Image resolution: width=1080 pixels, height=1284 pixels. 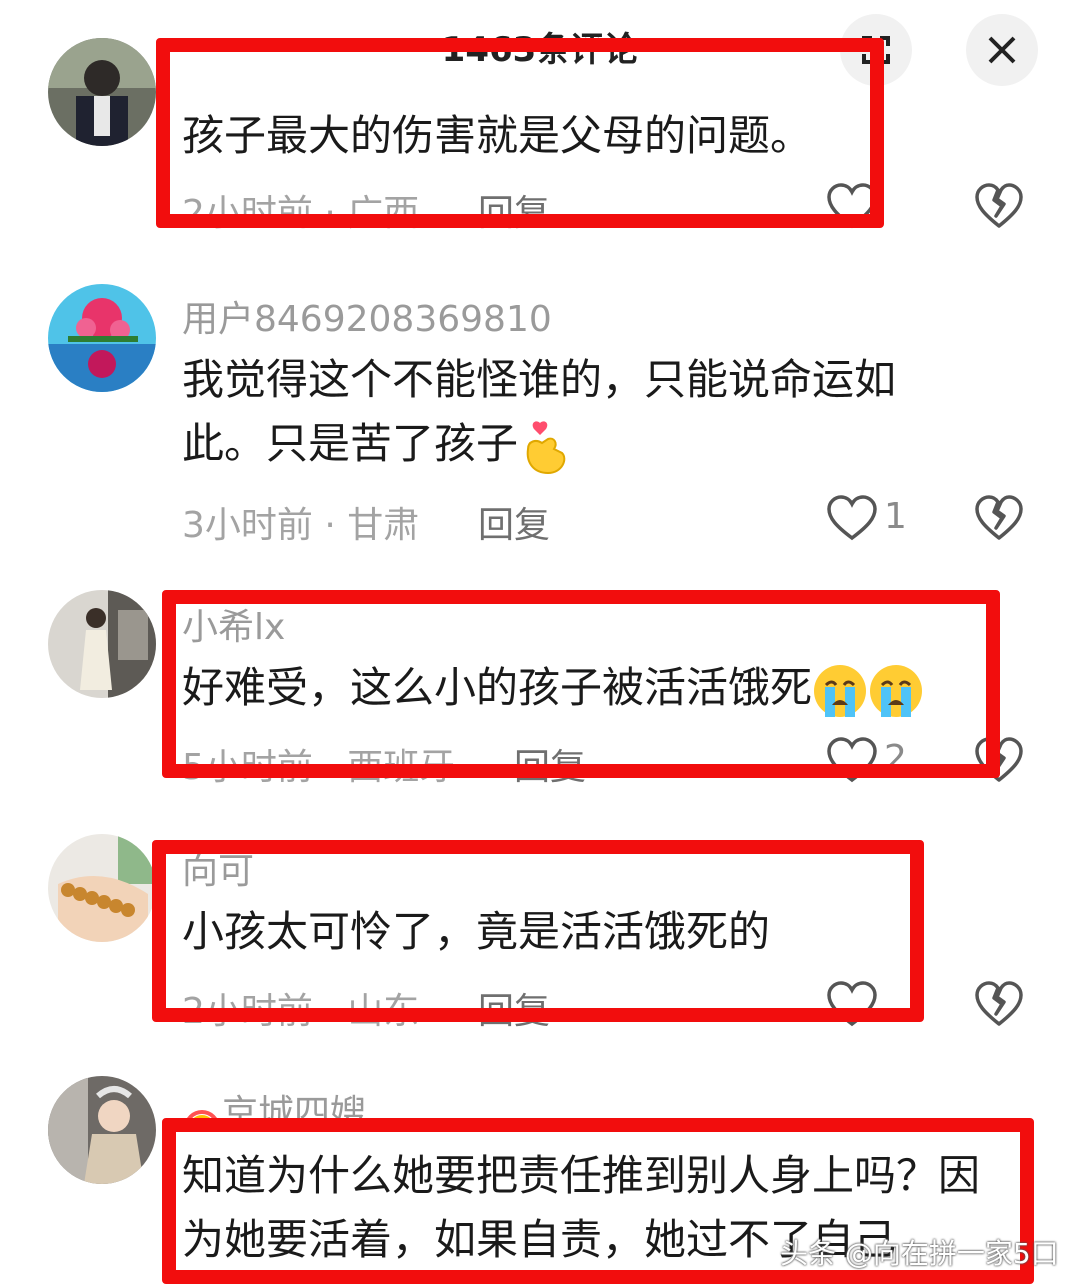 I want to click on close-button, so click(x=1002, y=50).